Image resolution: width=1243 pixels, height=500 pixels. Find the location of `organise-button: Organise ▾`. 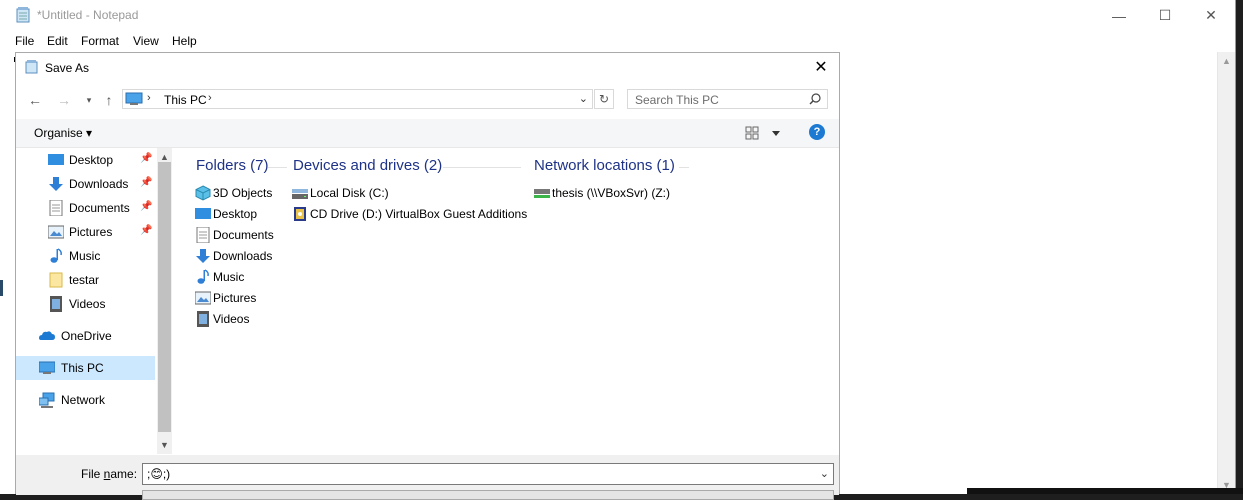

organise-button: Organise ▾ is located at coordinates (63, 133).